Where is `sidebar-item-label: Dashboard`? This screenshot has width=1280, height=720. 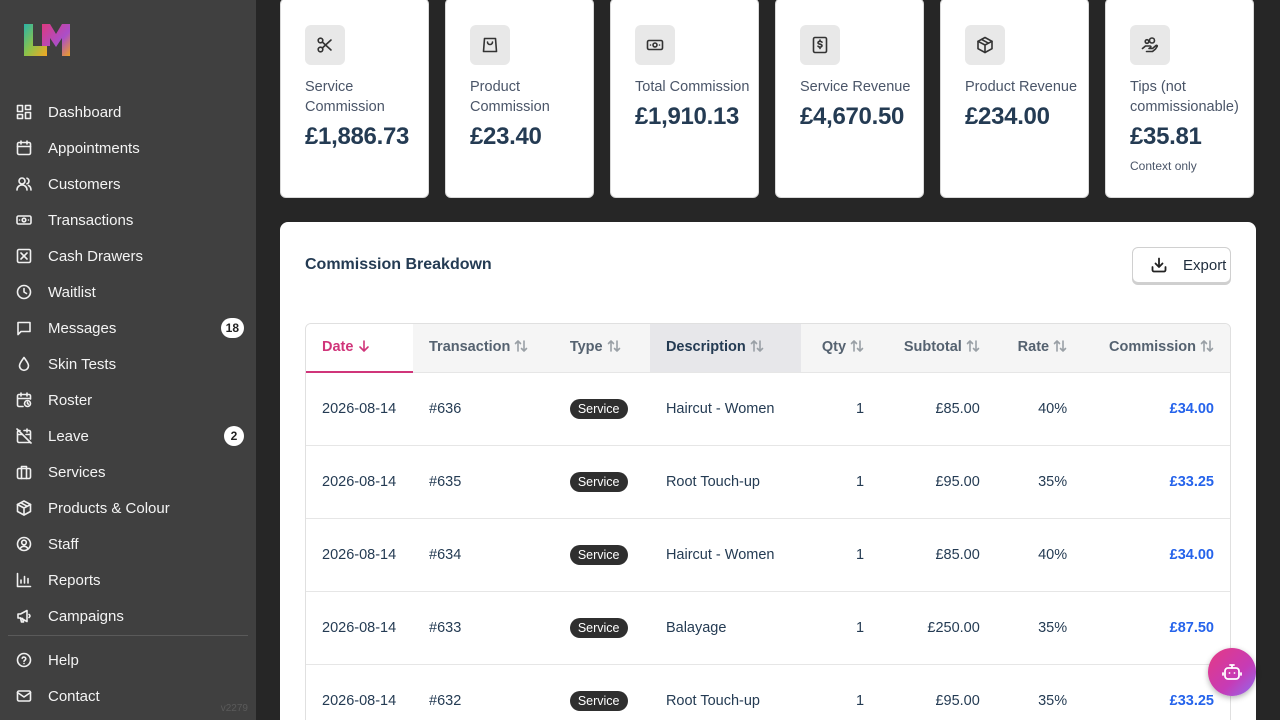
sidebar-item-label: Dashboard is located at coordinates (85, 112).